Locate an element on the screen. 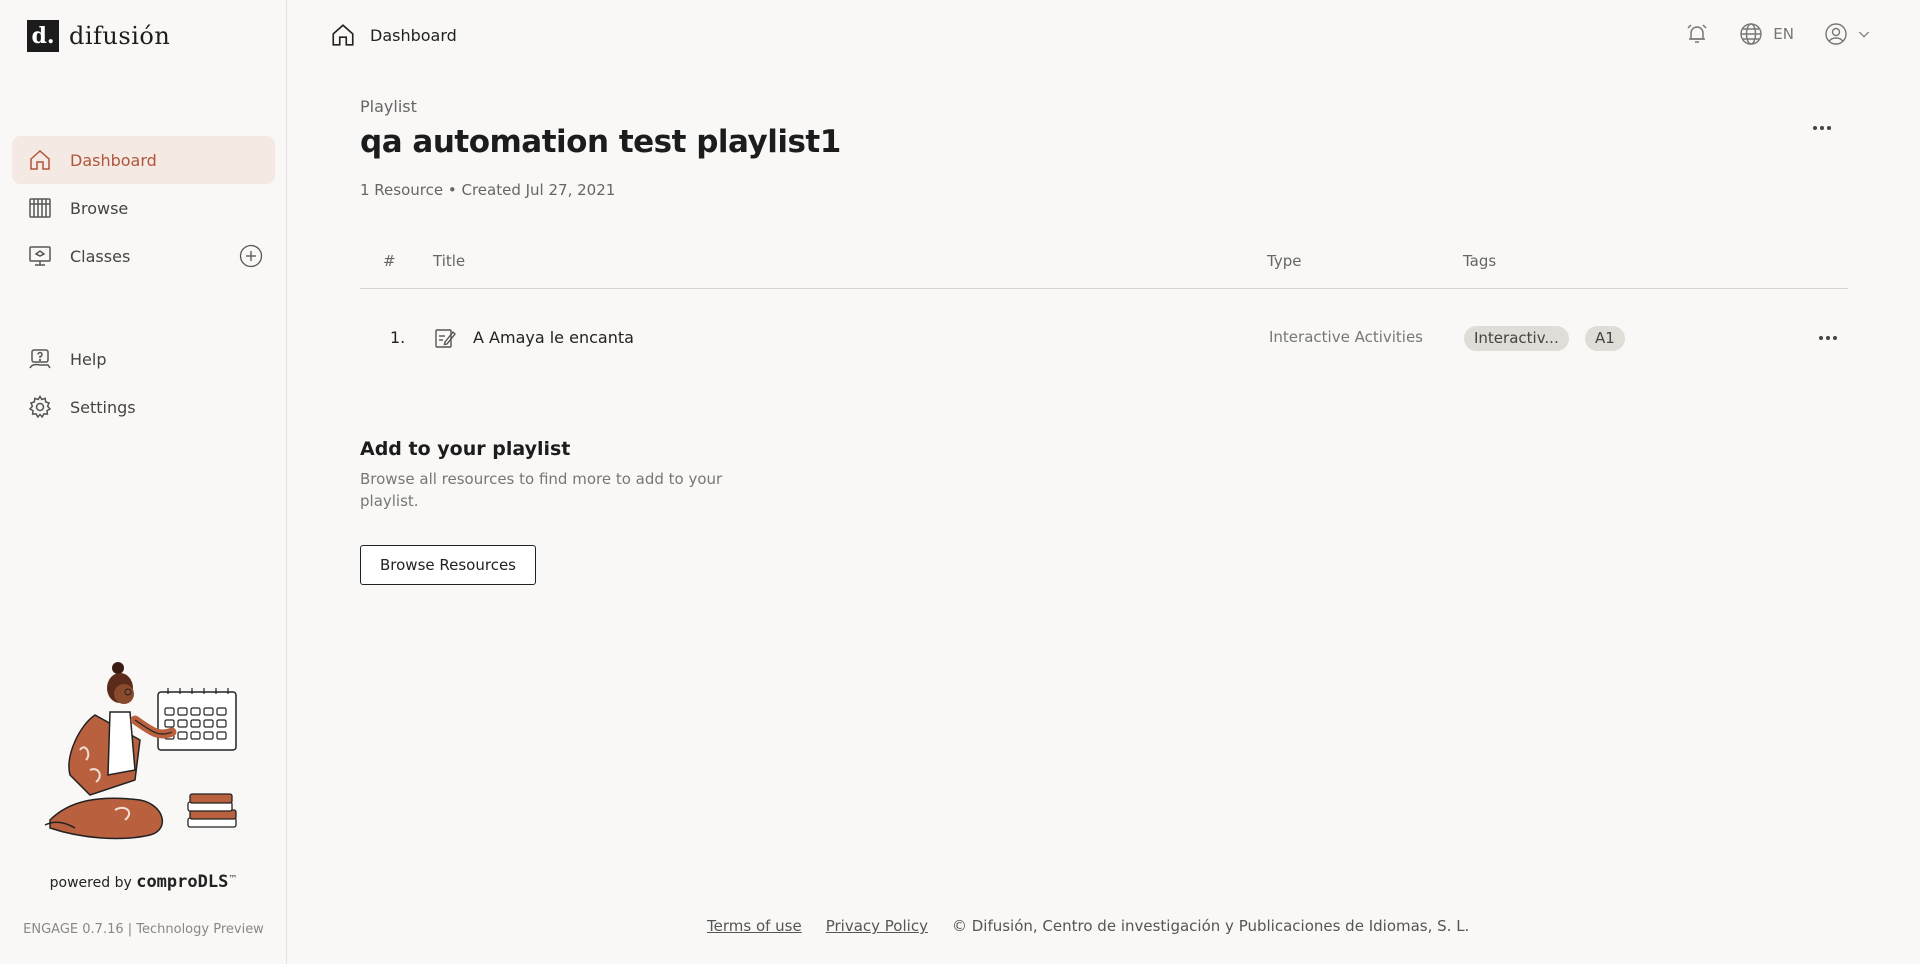 The width and height of the screenshot is (1920, 964). breadcrumb: Dashboard is located at coordinates (393, 35).